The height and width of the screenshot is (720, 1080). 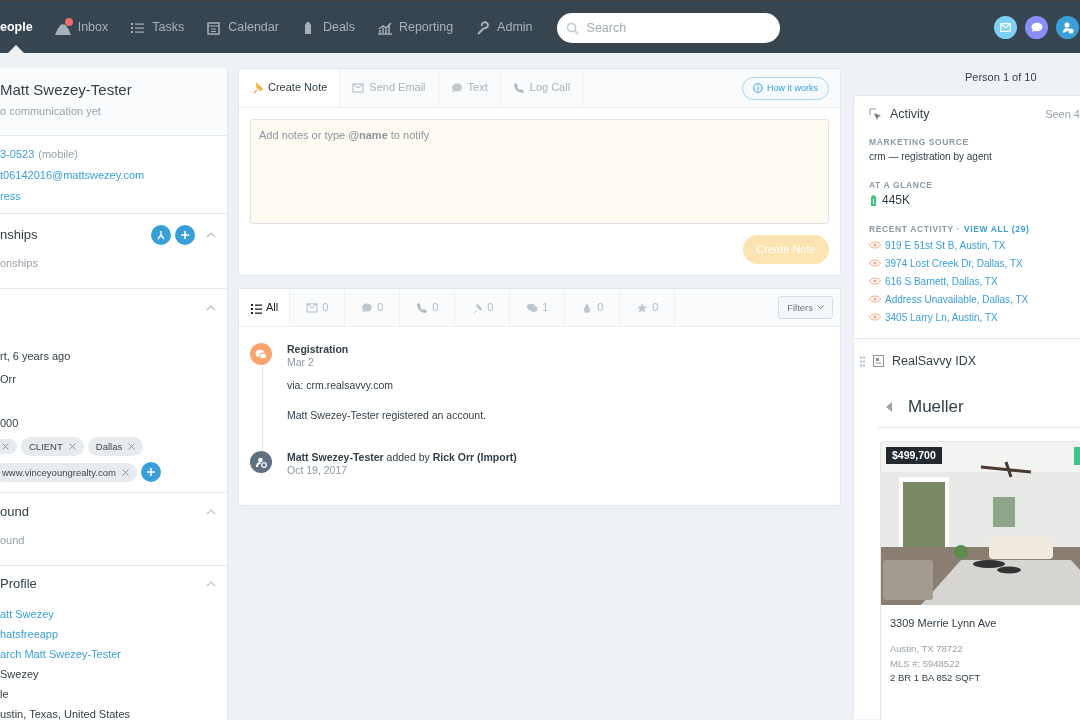 I want to click on composer-tab: Create Note, so click(x=290, y=88).